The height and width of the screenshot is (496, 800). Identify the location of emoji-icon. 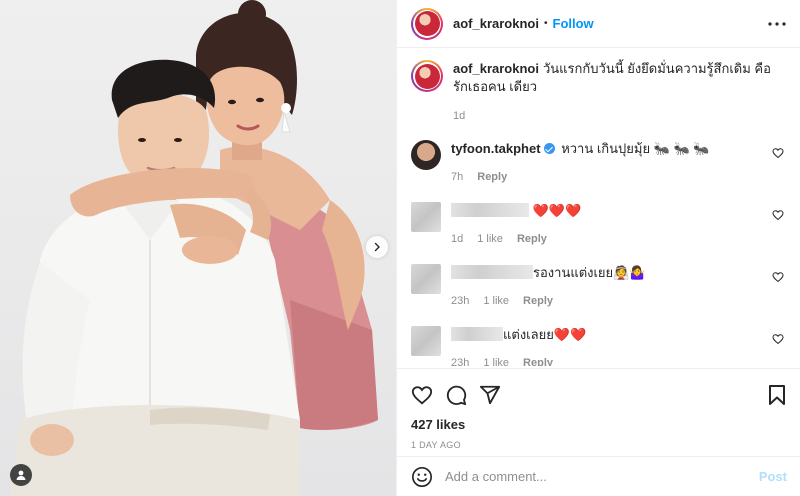
(422, 476).